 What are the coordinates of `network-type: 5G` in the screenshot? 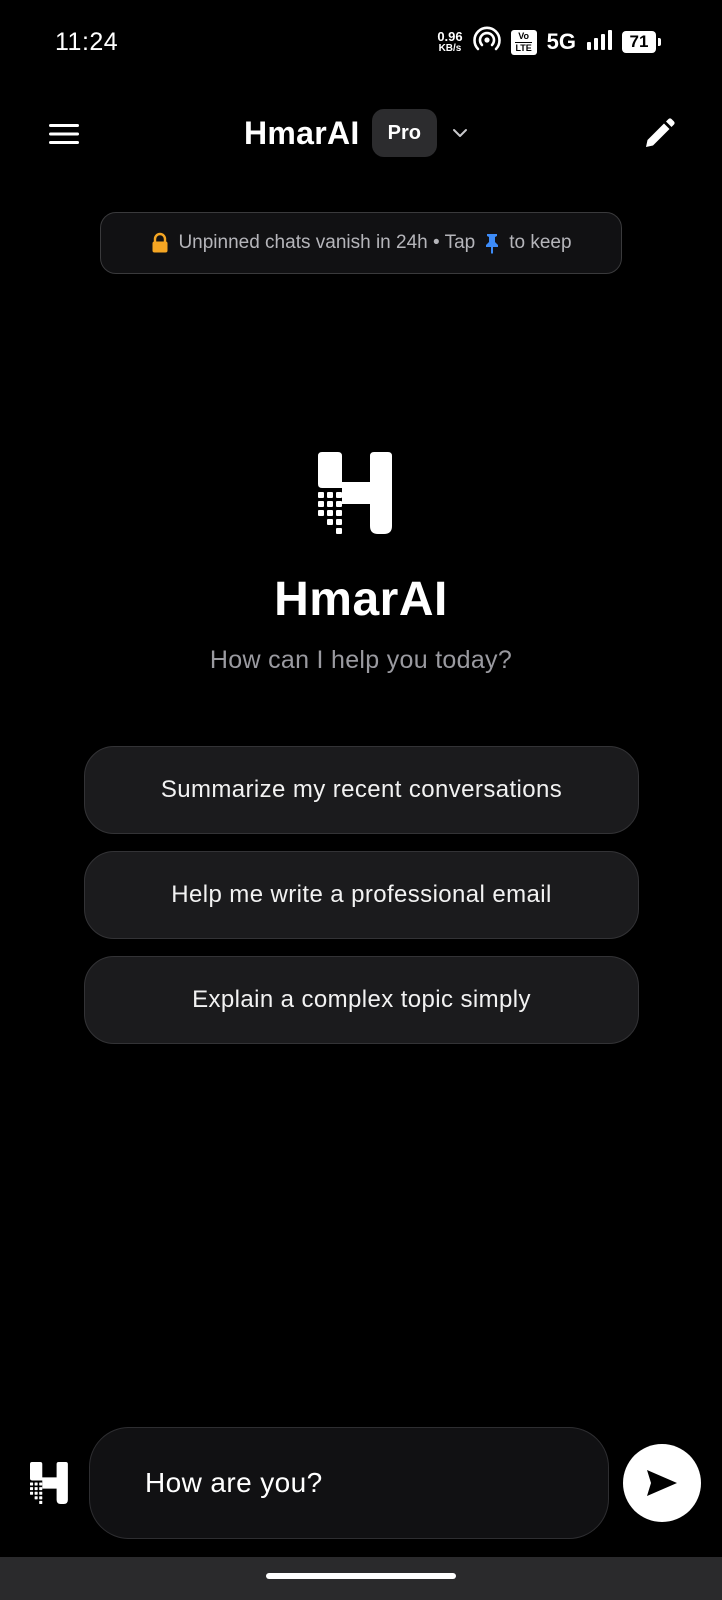 It's located at (561, 41).